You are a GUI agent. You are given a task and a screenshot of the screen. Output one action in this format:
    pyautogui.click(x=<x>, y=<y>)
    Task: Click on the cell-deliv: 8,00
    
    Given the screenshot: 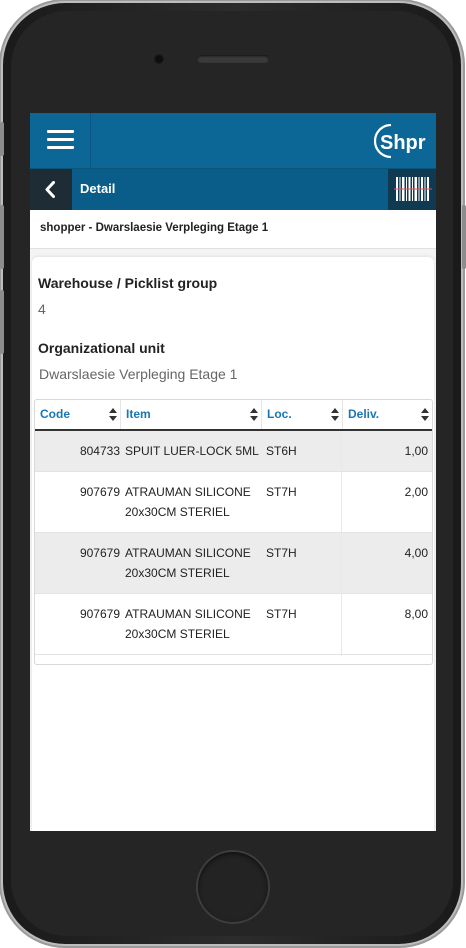 What is the action you would take?
    pyautogui.click(x=416, y=614)
    